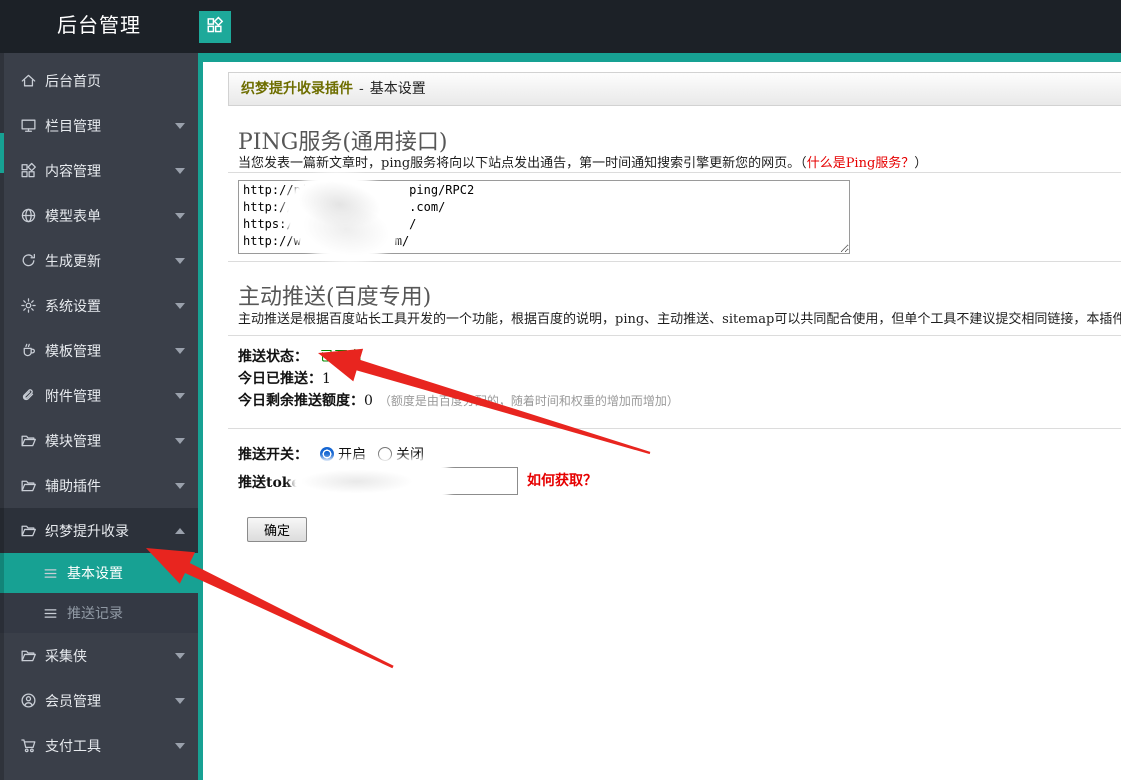  Describe the element at coordinates (28, 170) in the screenshot. I see `grid-icon` at that location.